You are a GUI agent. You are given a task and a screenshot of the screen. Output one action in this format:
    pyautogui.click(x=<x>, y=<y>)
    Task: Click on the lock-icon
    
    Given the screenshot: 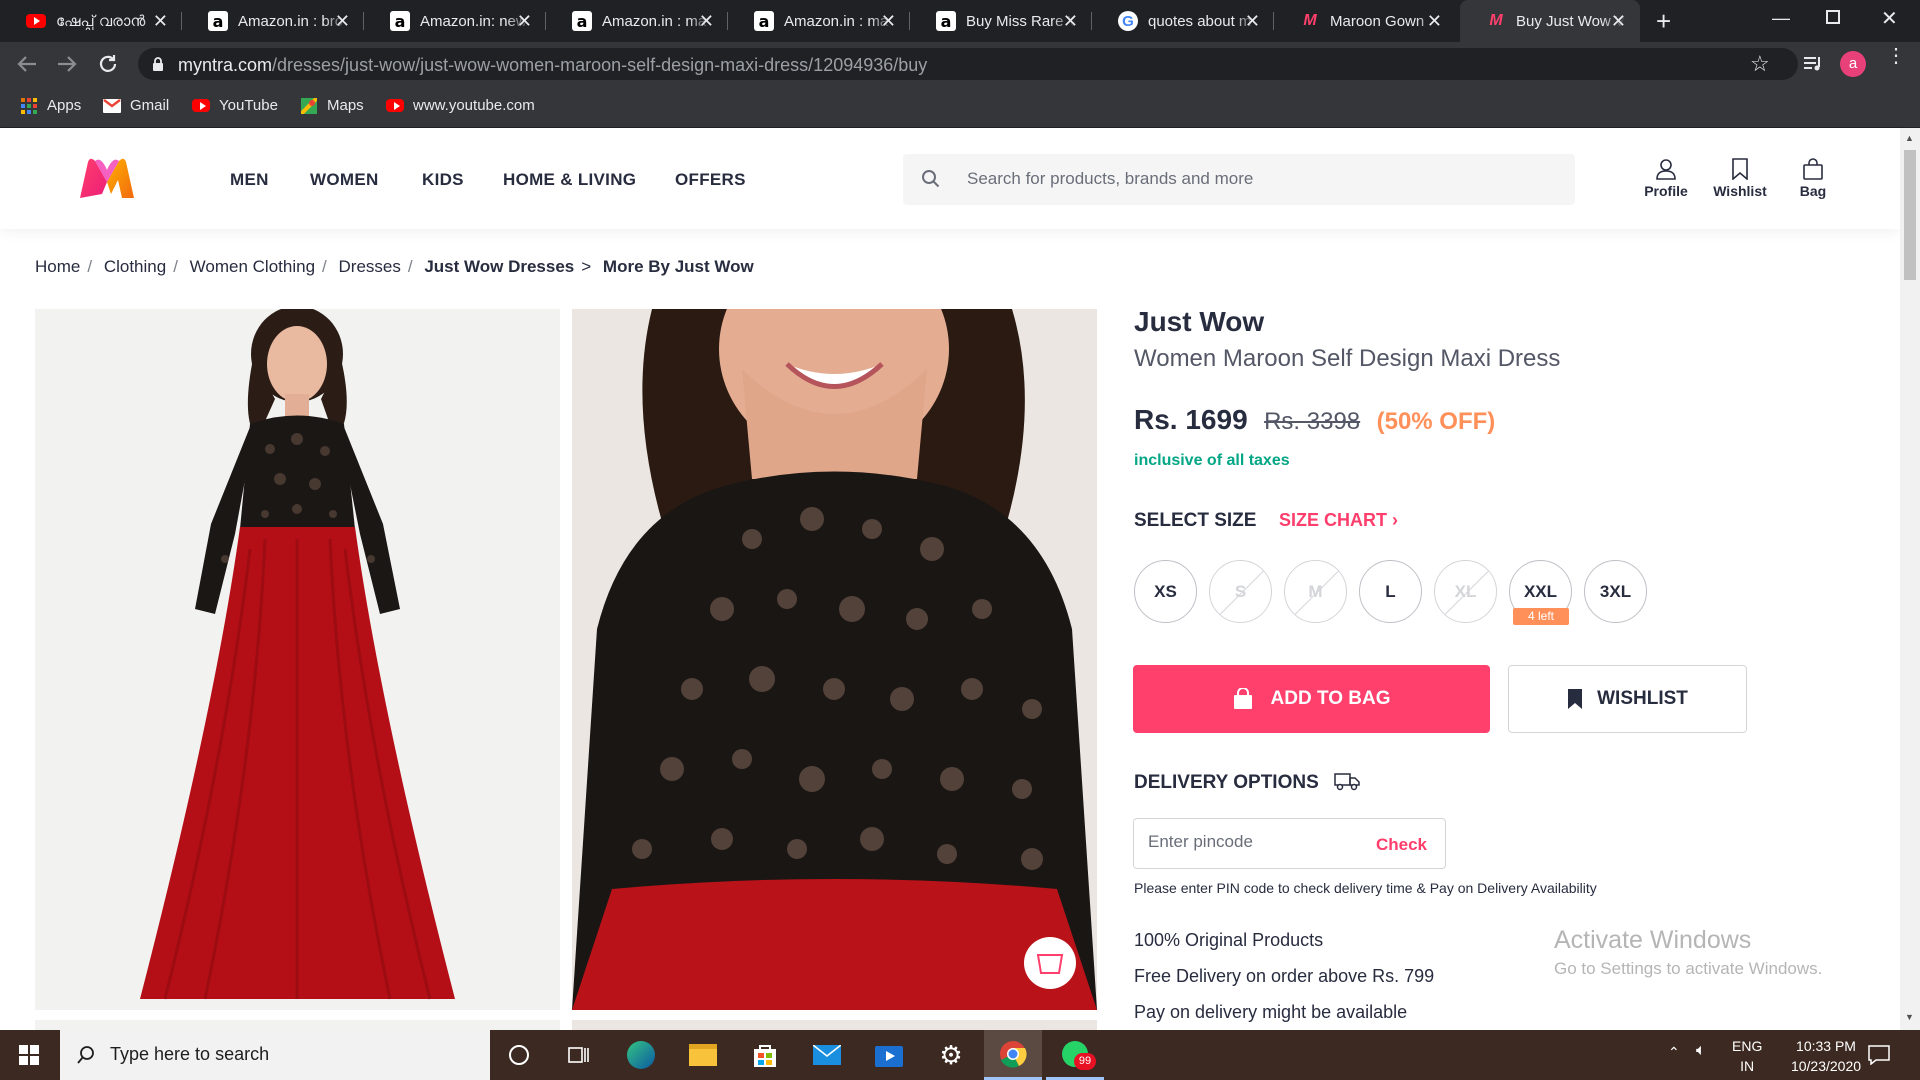 What is the action you would take?
    pyautogui.click(x=158, y=64)
    